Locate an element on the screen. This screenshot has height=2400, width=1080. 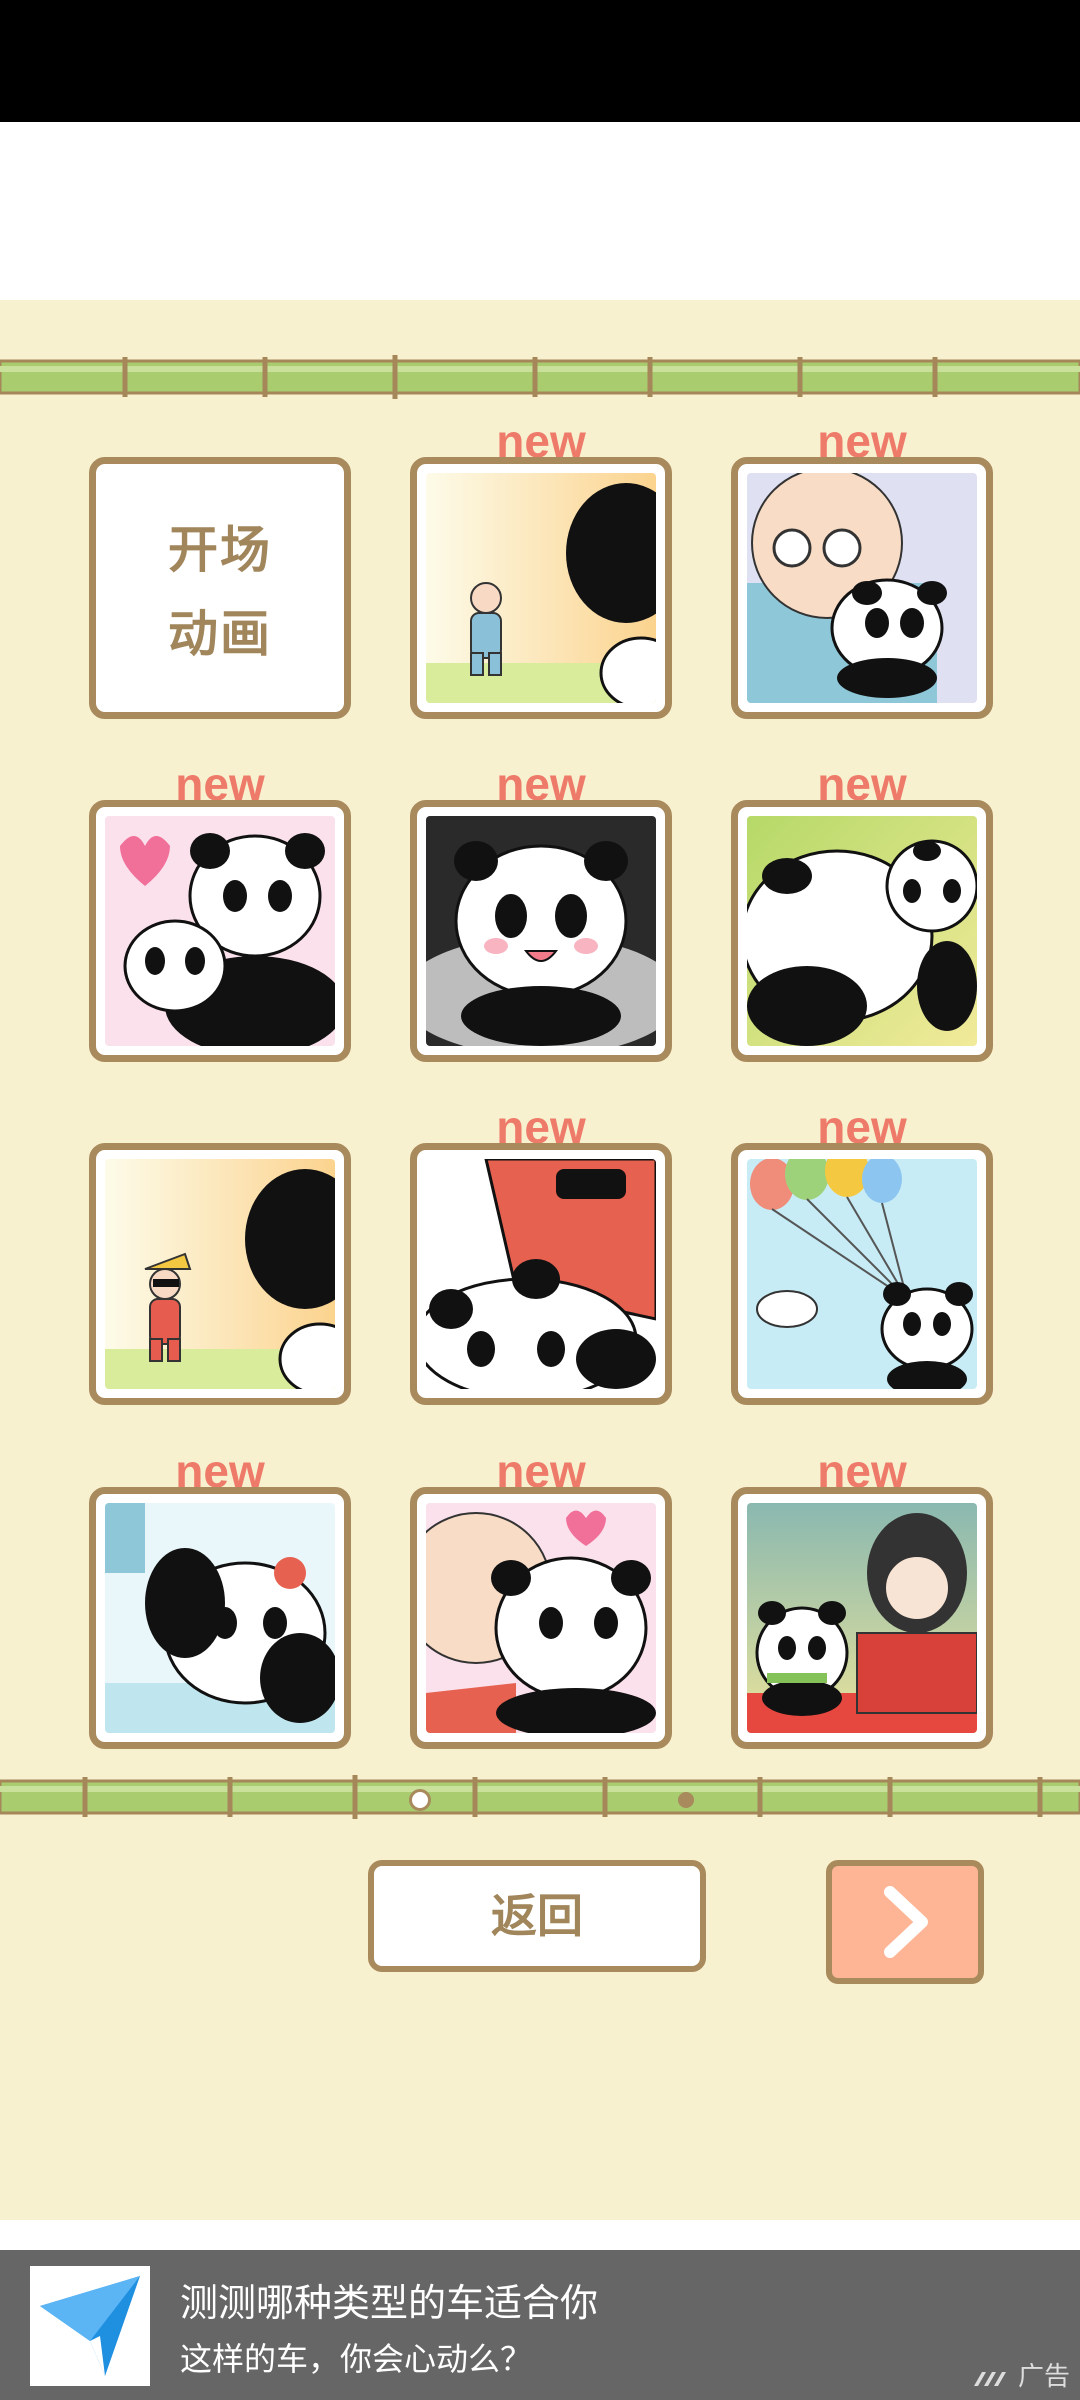
ad-title: 测测哪种类型的车适合你 is located at coordinates (389, 2303).